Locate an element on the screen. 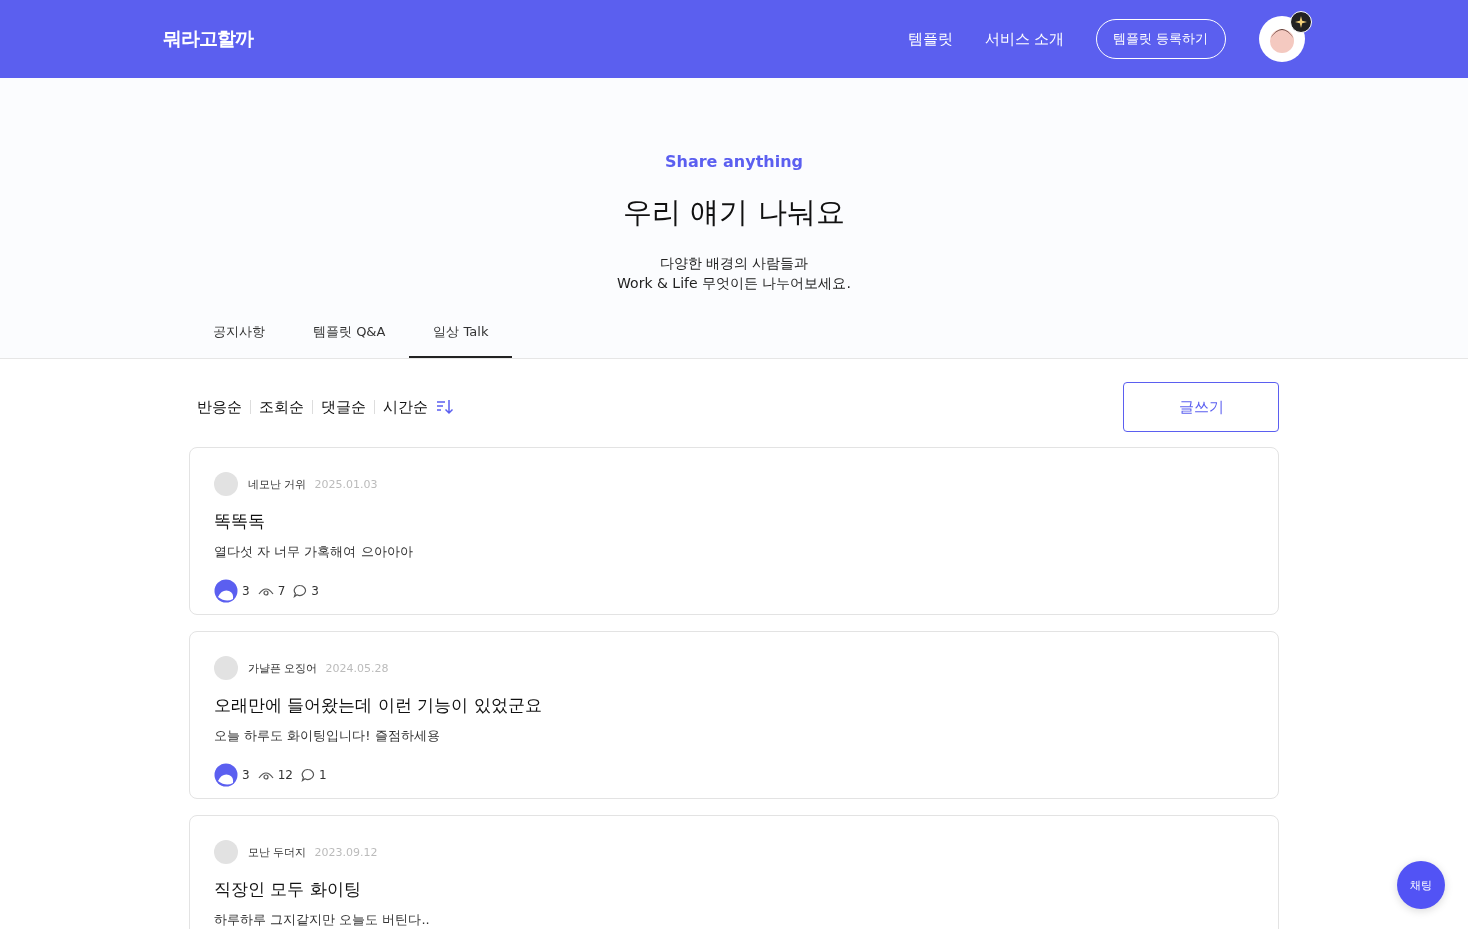 This screenshot has height=929, width=1468. comment-count: 1 is located at coordinates (322, 775).